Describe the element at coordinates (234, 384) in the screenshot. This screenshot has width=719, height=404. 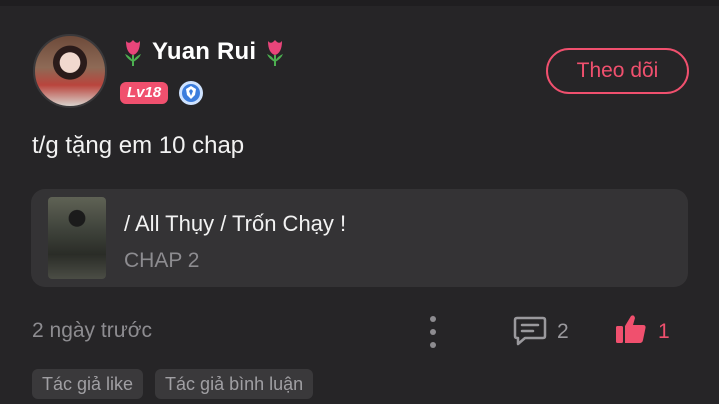
I see `tag-author-comment: Tác giả bình luận` at that location.